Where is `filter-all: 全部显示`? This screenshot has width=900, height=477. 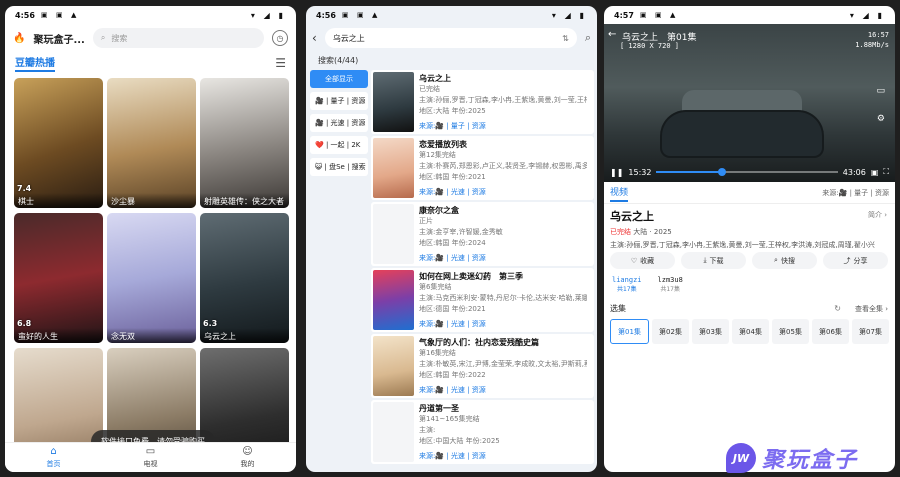 filter-all: 全部显示 is located at coordinates (339, 79).